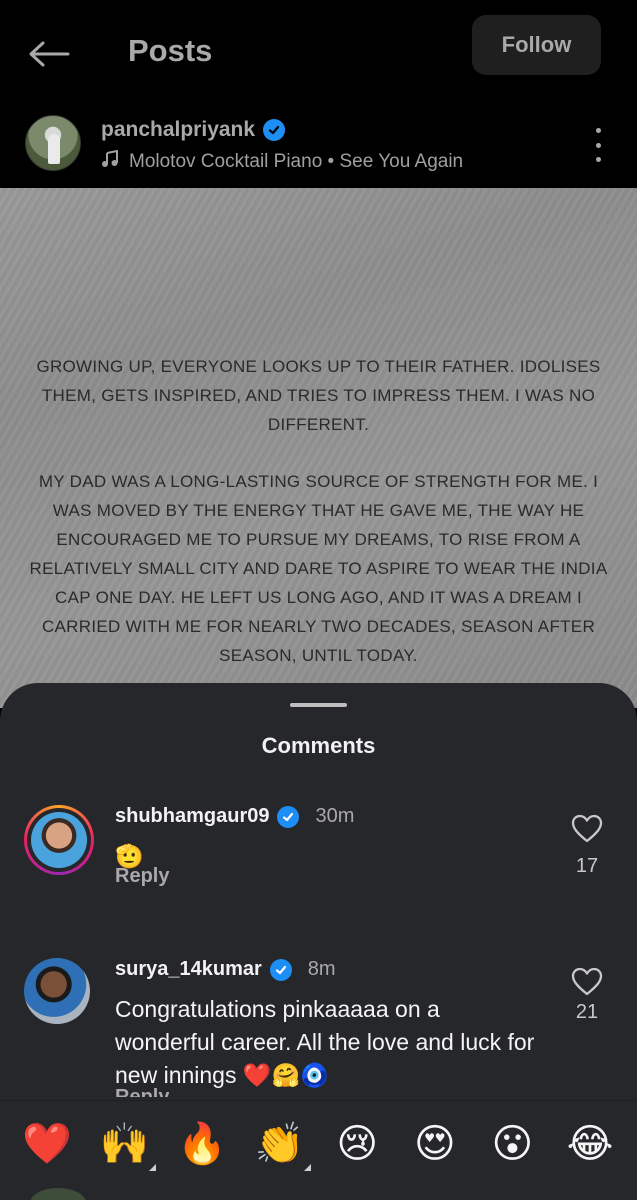  I want to click on comment-time: 30m, so click(335, 816).